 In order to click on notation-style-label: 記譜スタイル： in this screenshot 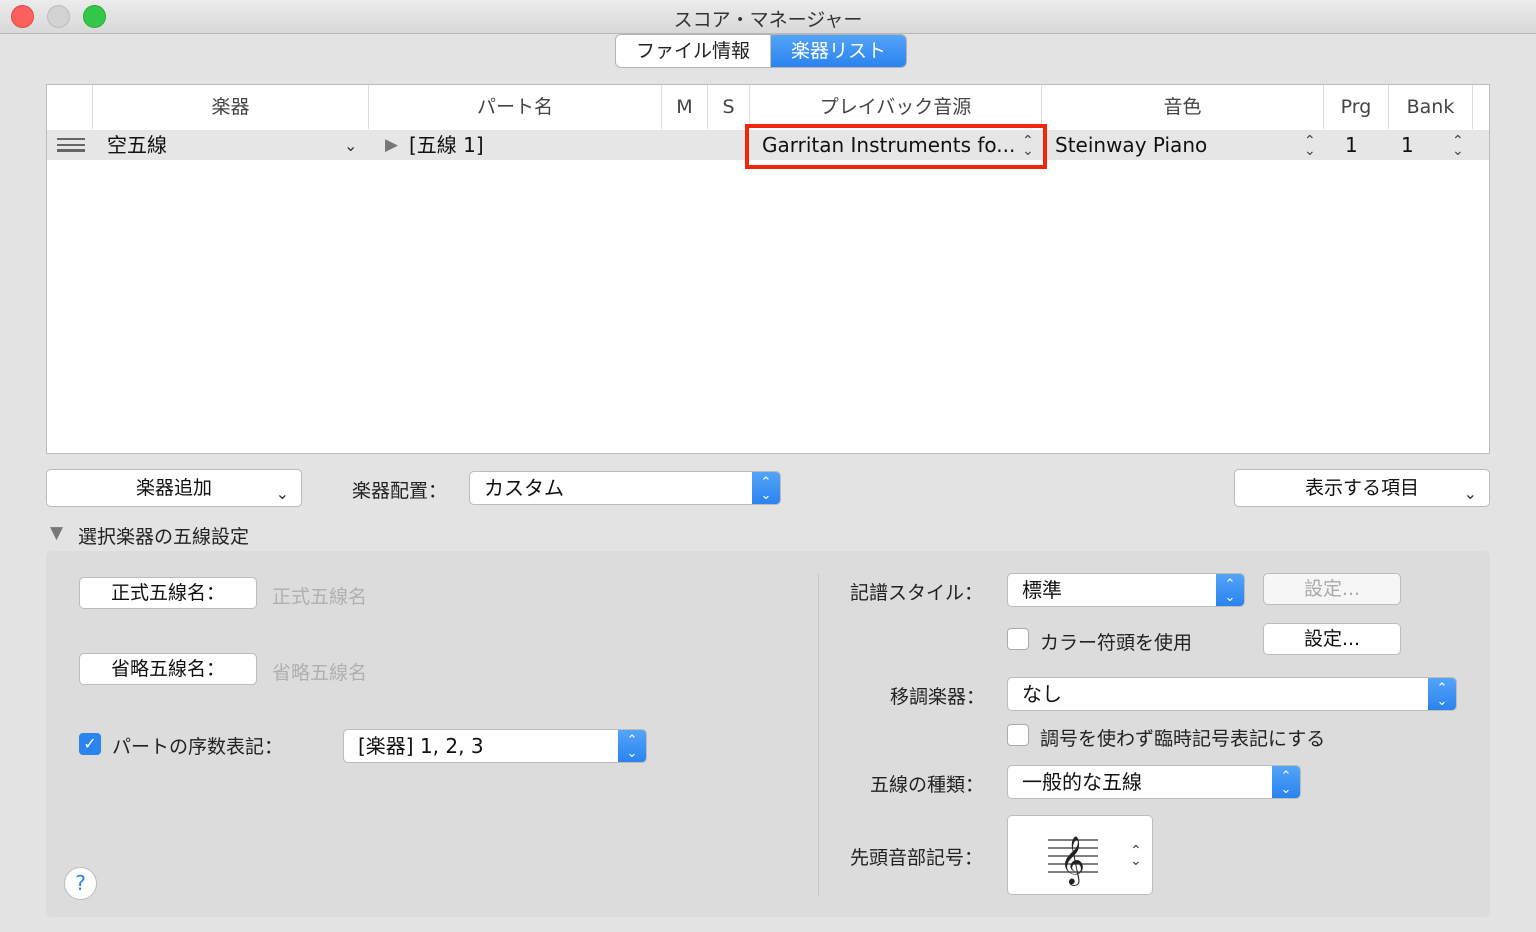, I will do `click(917, 593)`.